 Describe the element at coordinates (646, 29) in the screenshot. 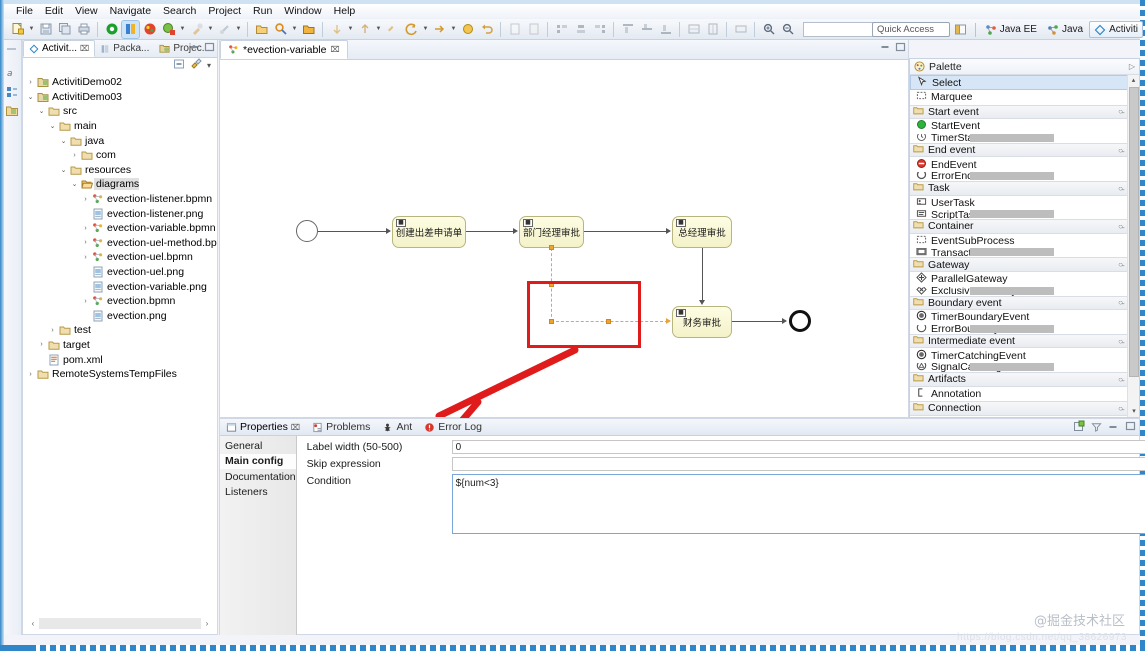

I see `align-middle-icon` at that location.